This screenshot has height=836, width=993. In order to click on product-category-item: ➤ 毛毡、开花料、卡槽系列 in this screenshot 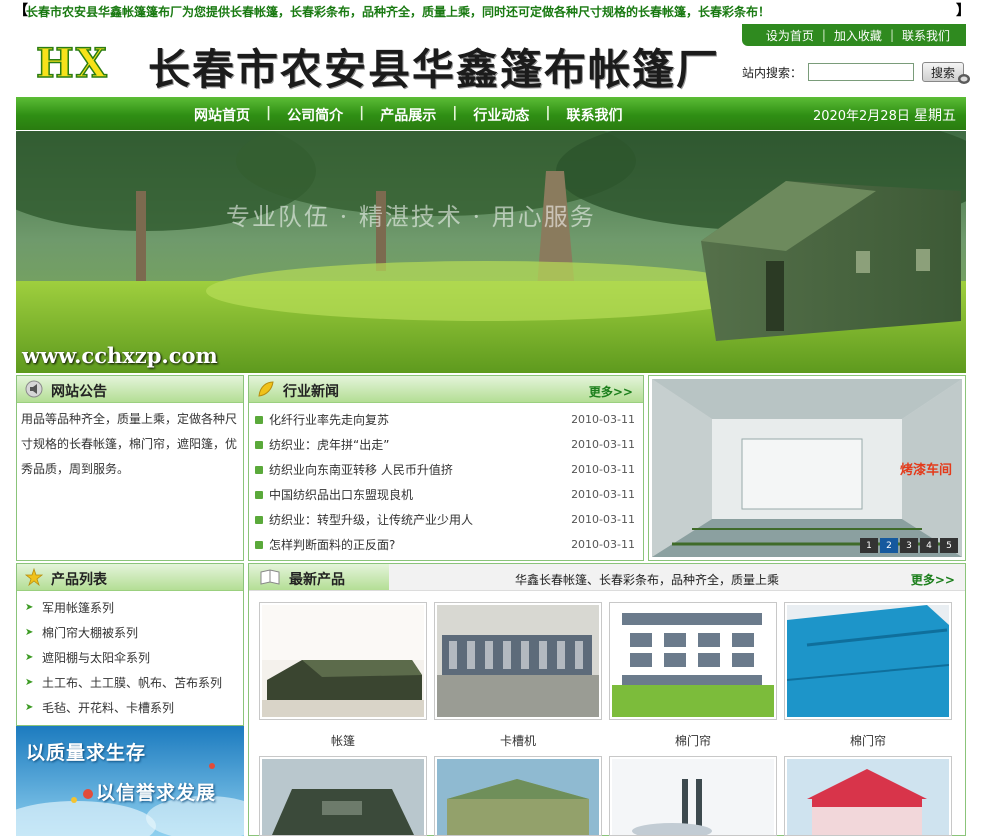, I will do `click(134, 707)`.